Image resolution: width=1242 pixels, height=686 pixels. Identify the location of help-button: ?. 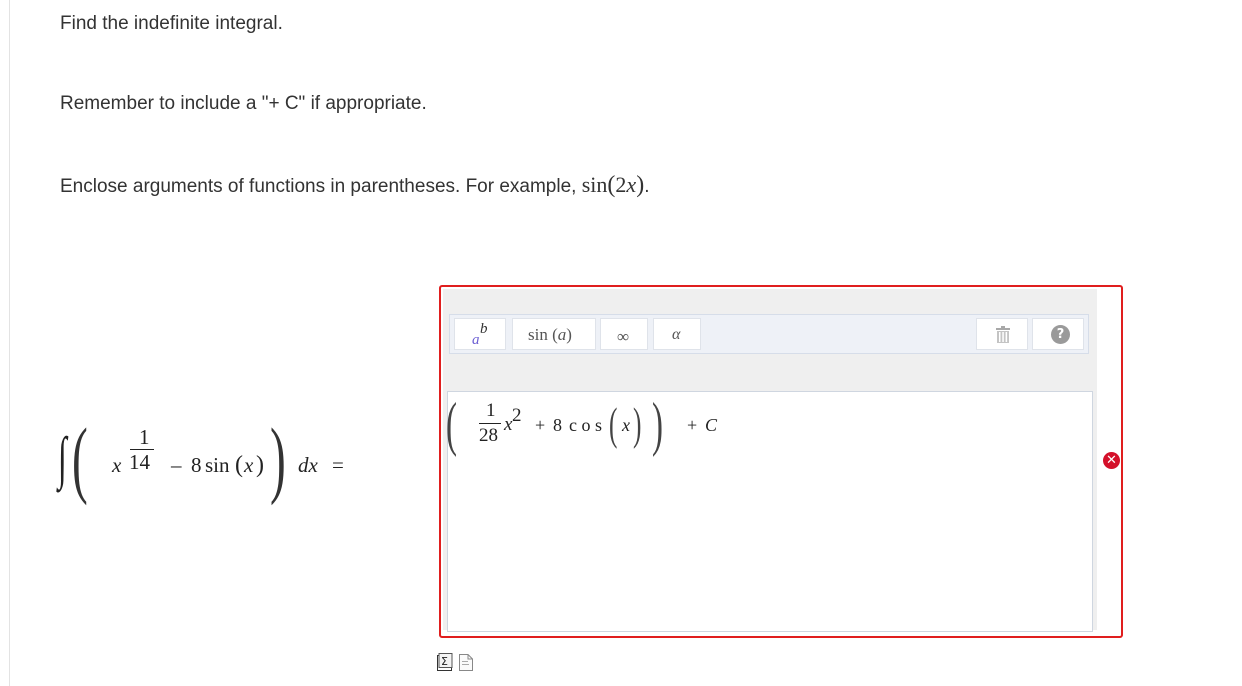
(1058, 334).